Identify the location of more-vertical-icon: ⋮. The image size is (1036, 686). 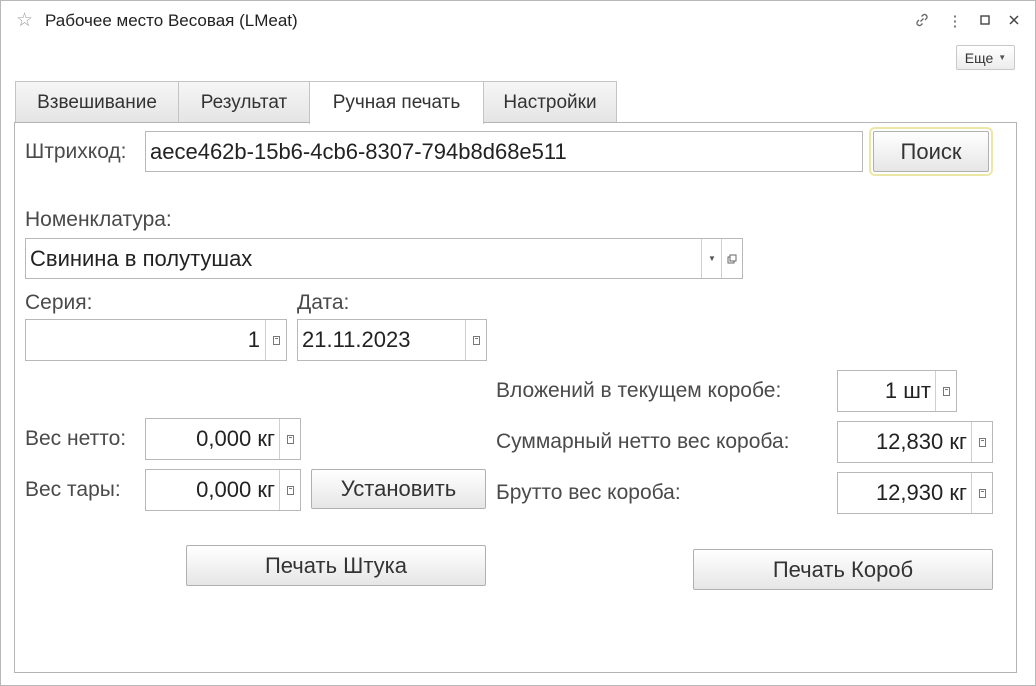
(955, 22).